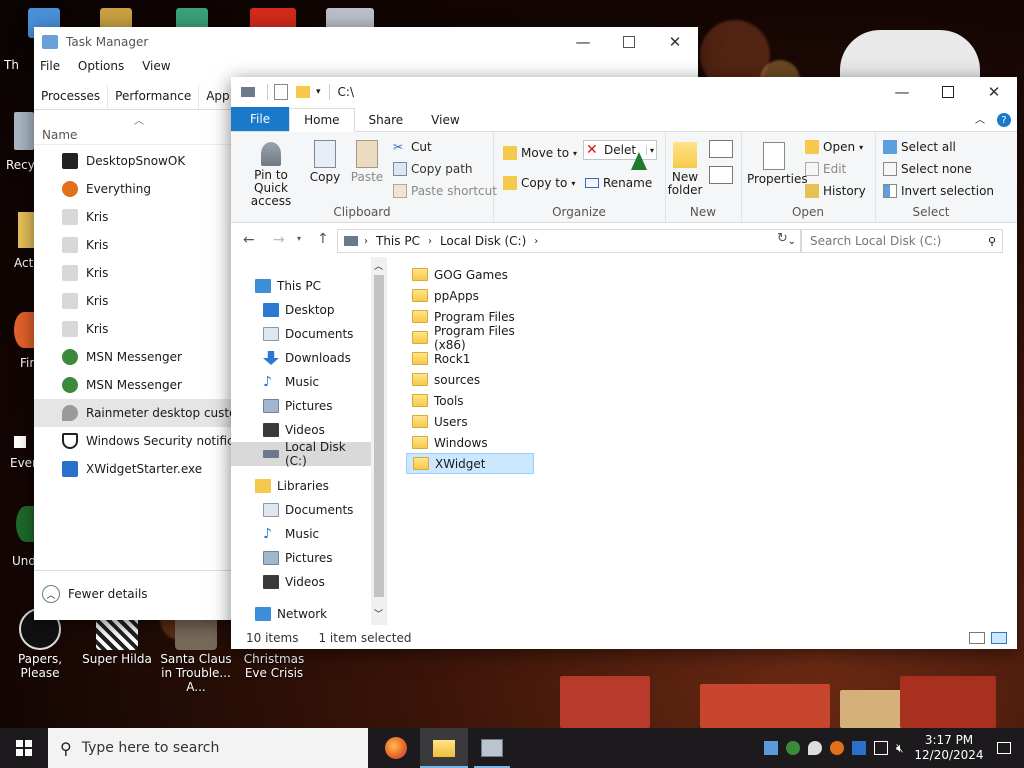 This screenshot has height=768, width=1024. I want to click on tab-home: Home, so click(322, 120).